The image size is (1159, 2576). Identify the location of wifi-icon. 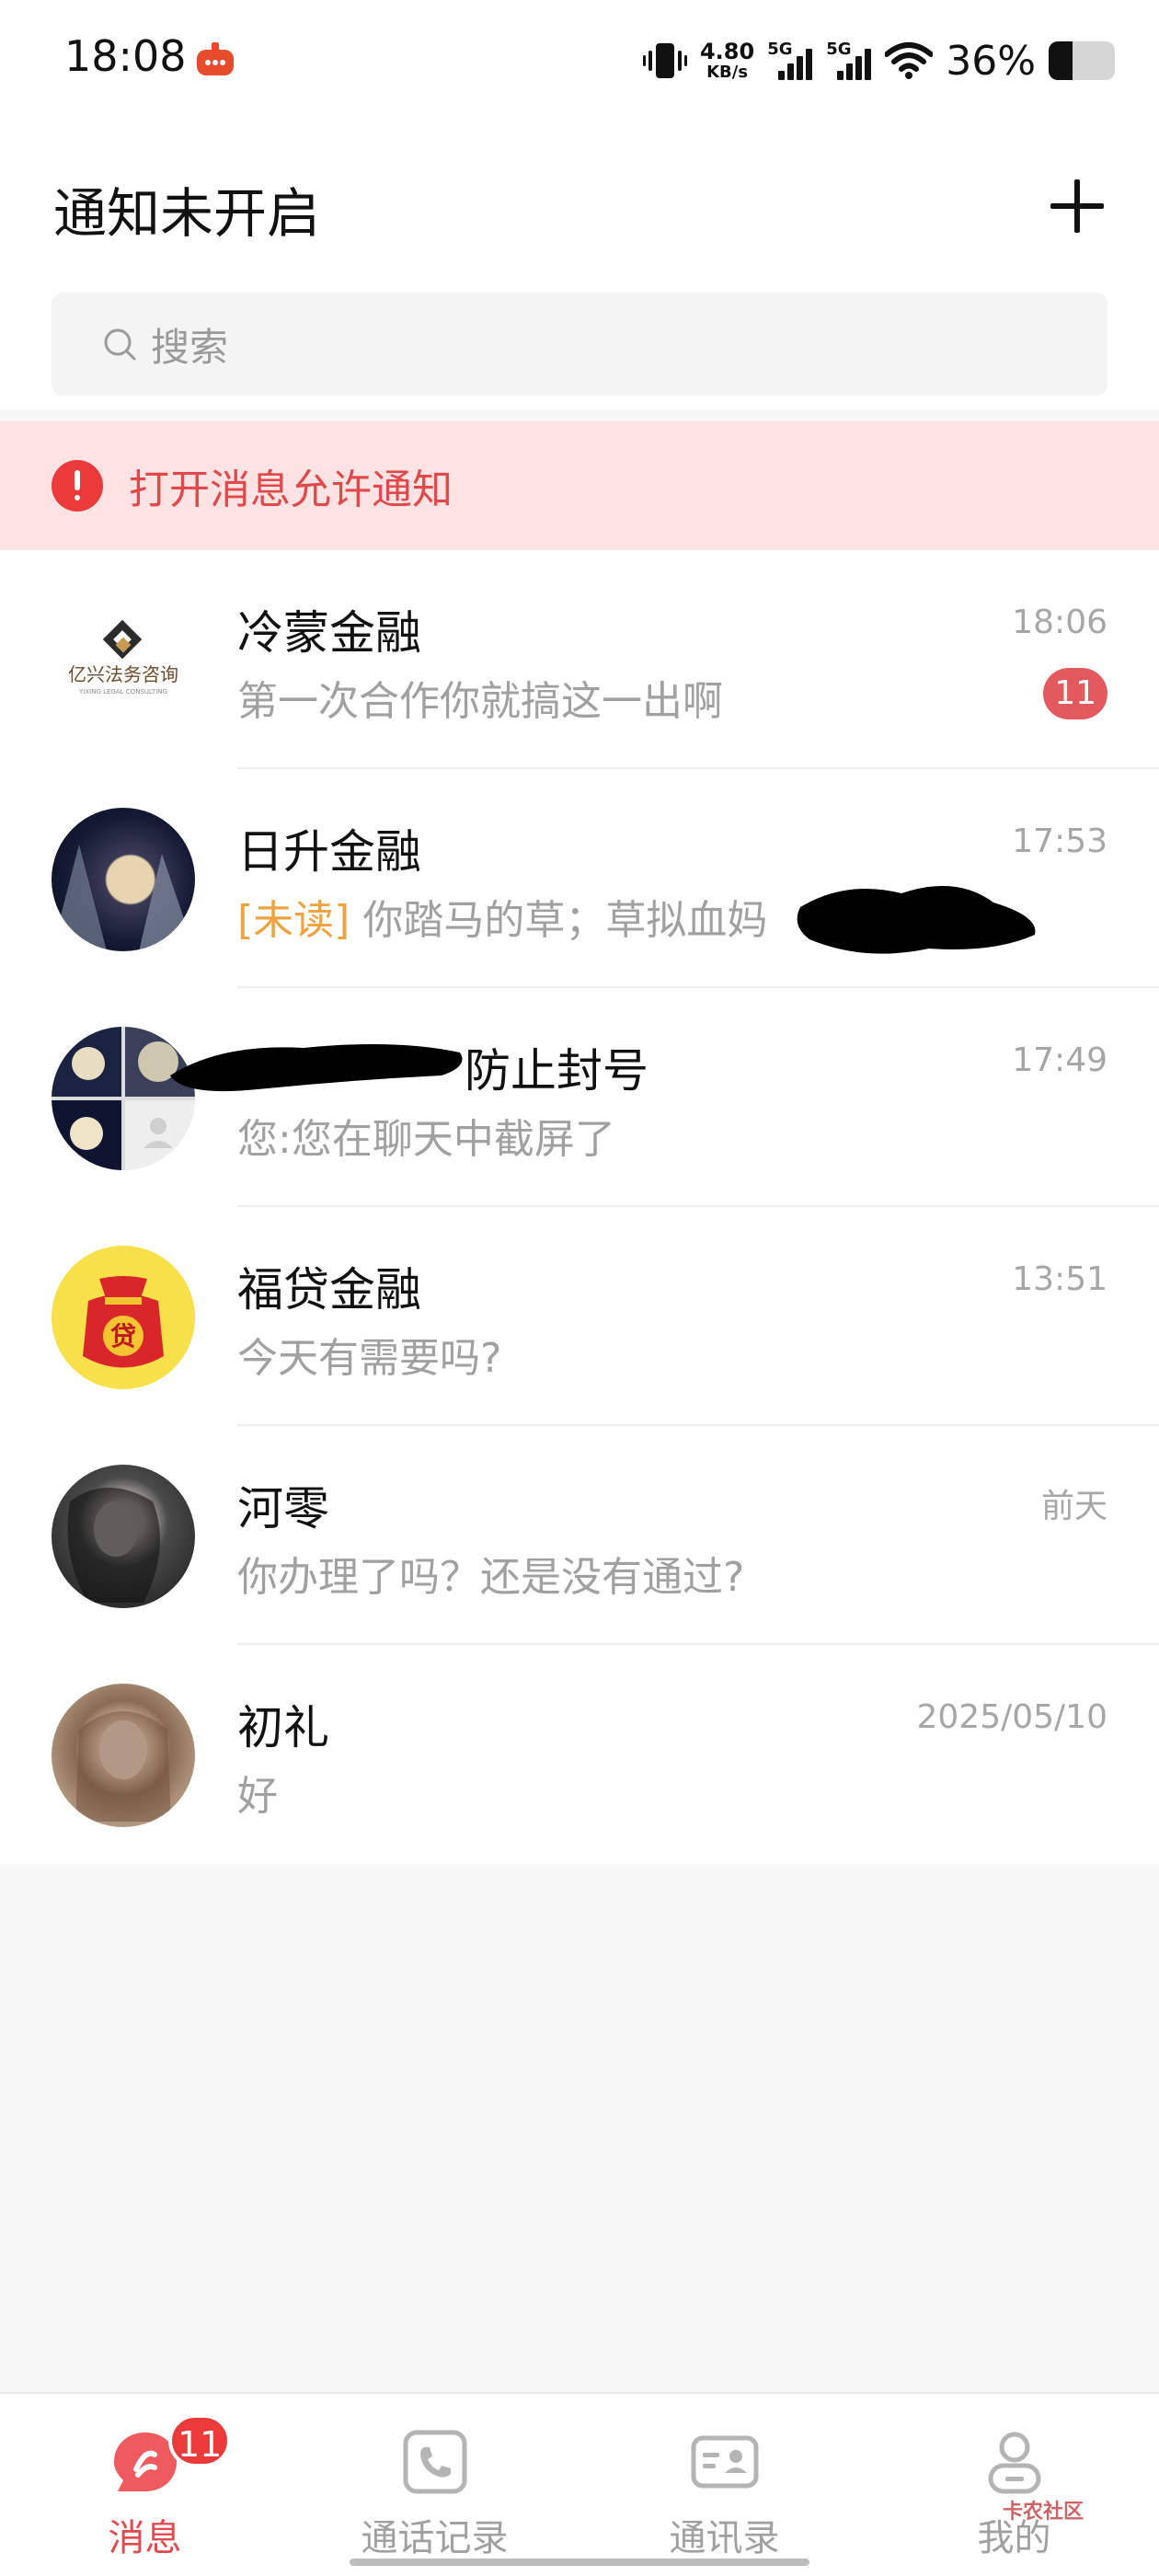
(909, 60).